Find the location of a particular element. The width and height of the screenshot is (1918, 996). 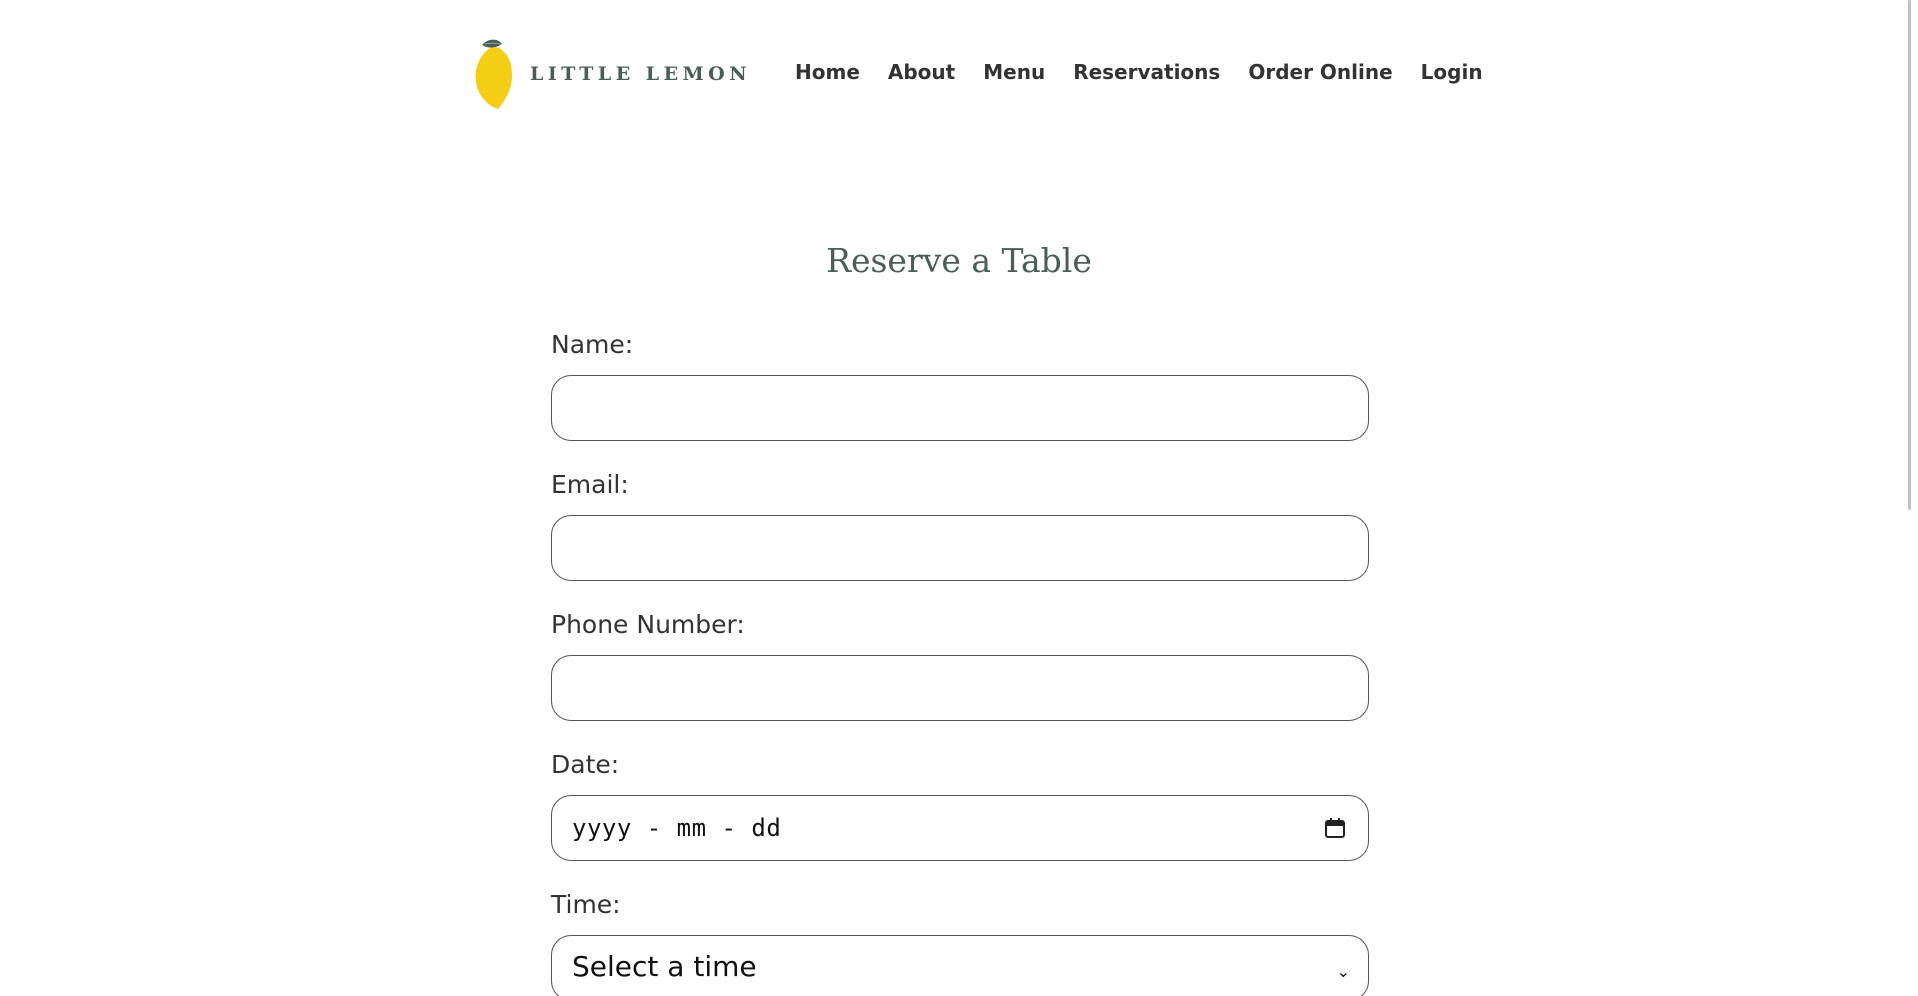

date-input: yyyy - mm - dd is located at coordinates (960, 828).